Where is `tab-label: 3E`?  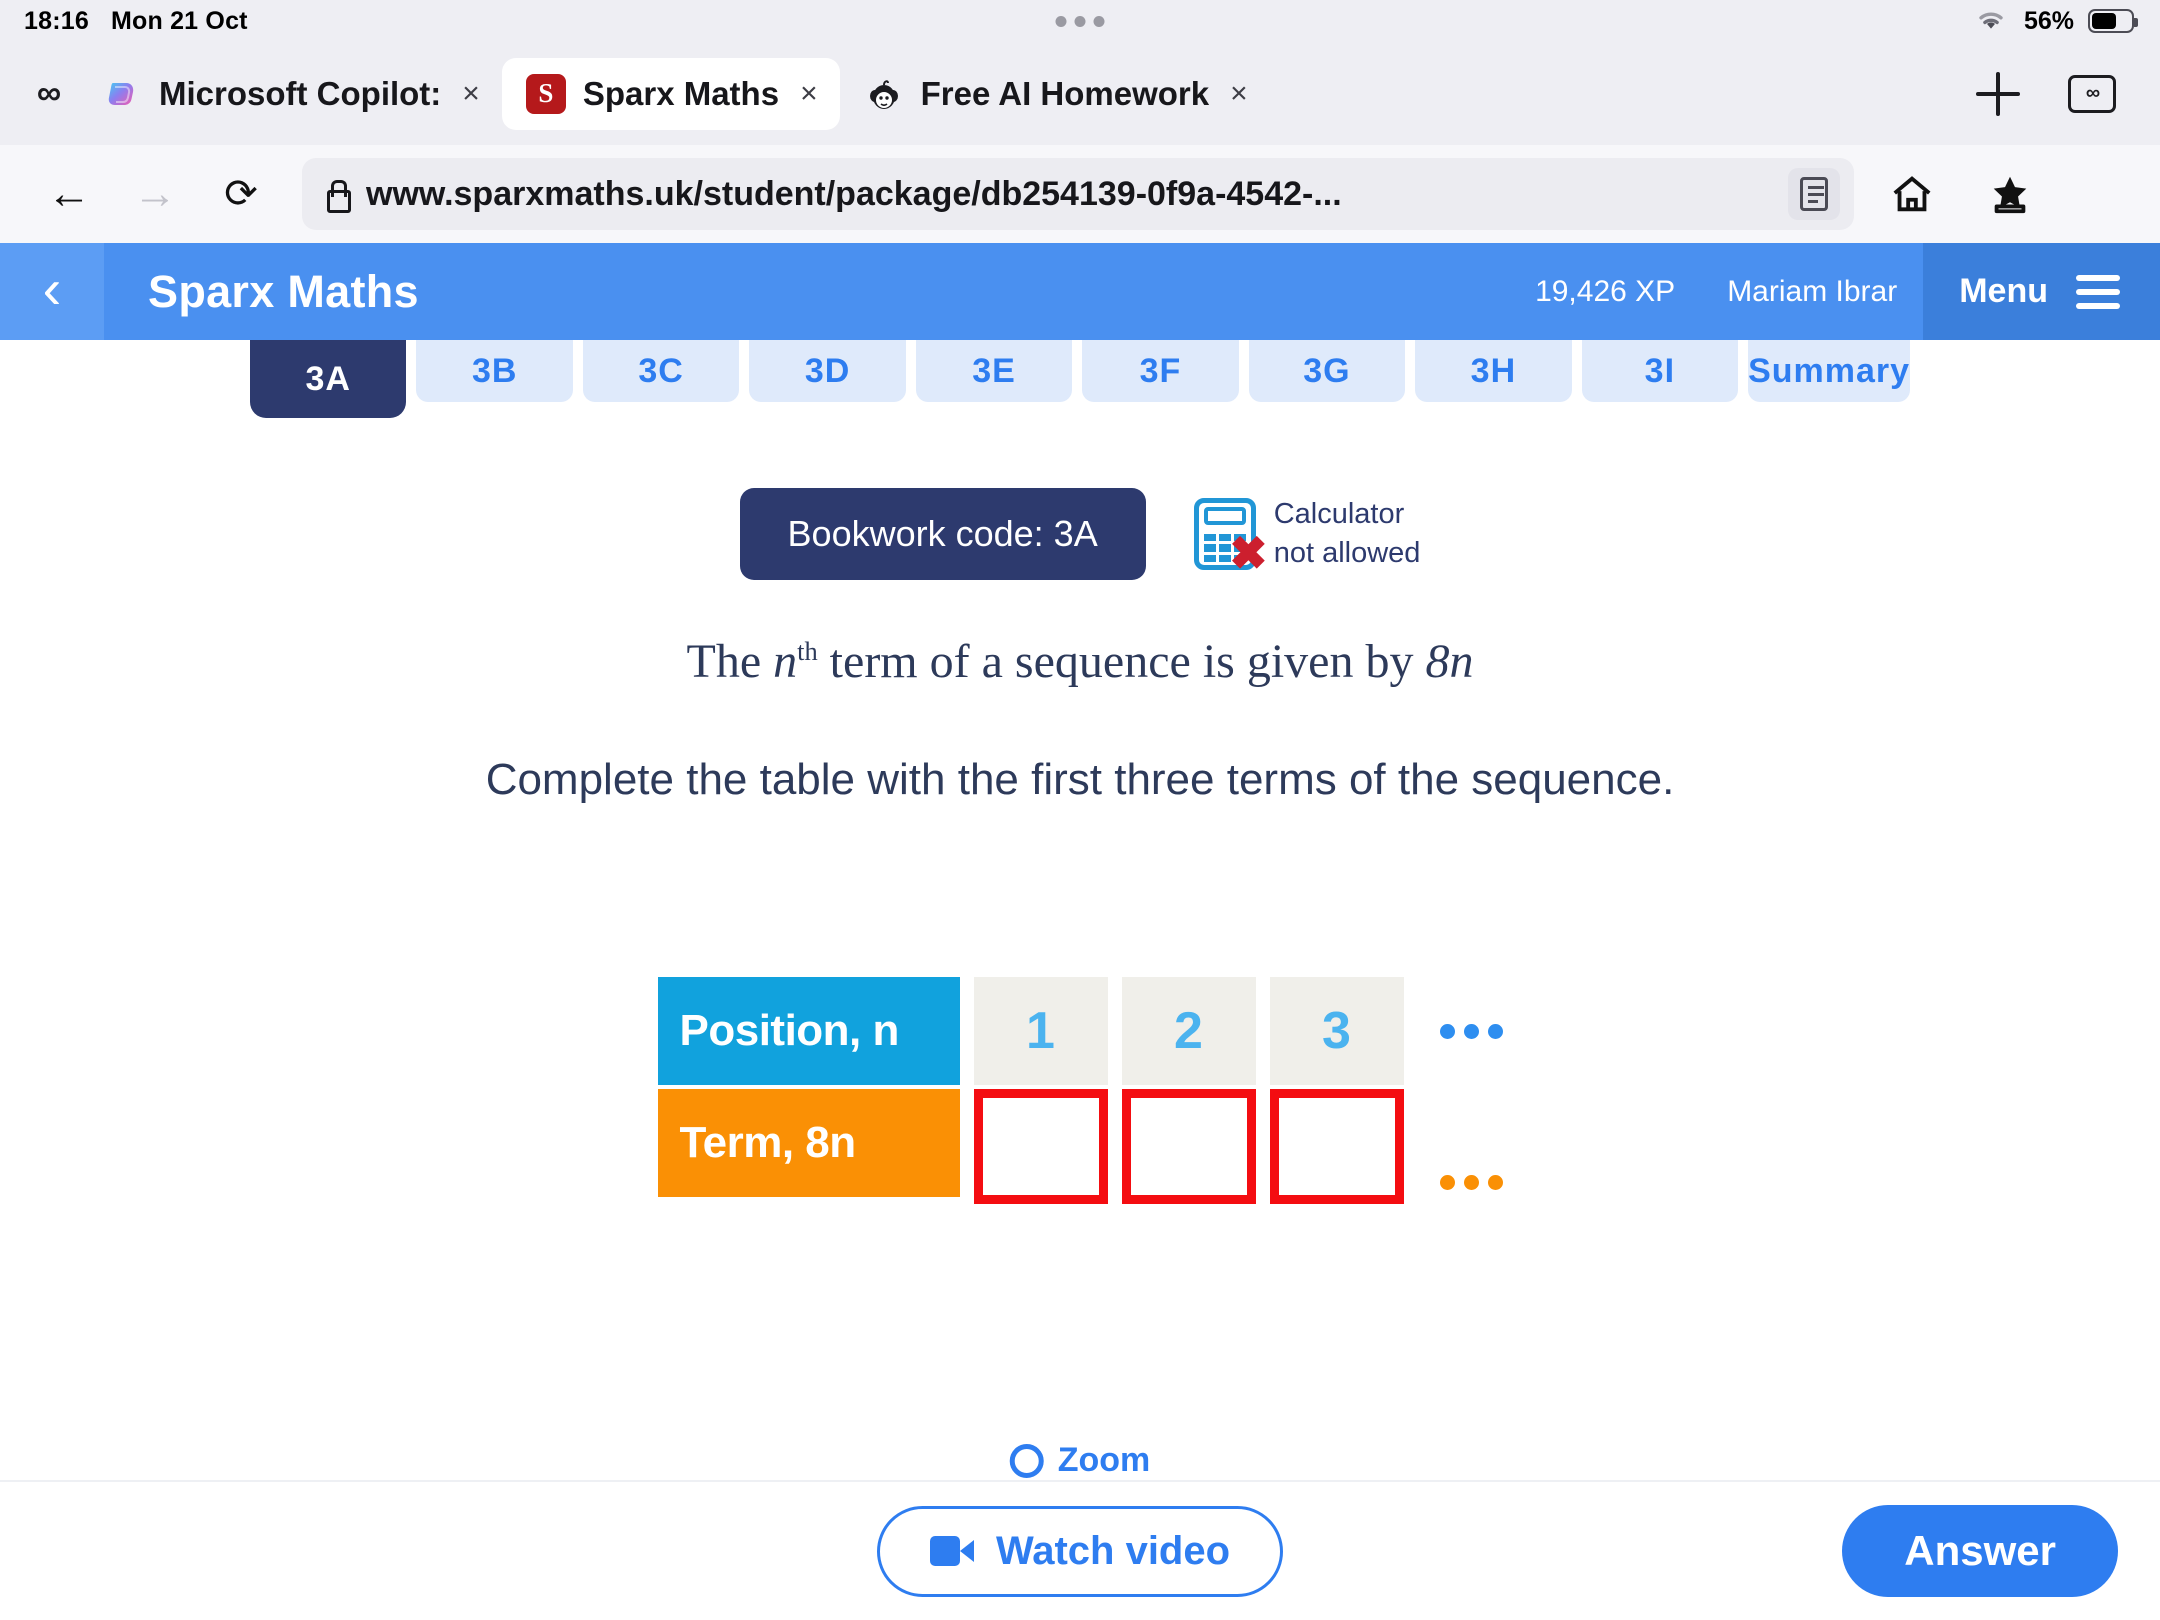
tab-label: 3E is located at coordinates (994, 370).